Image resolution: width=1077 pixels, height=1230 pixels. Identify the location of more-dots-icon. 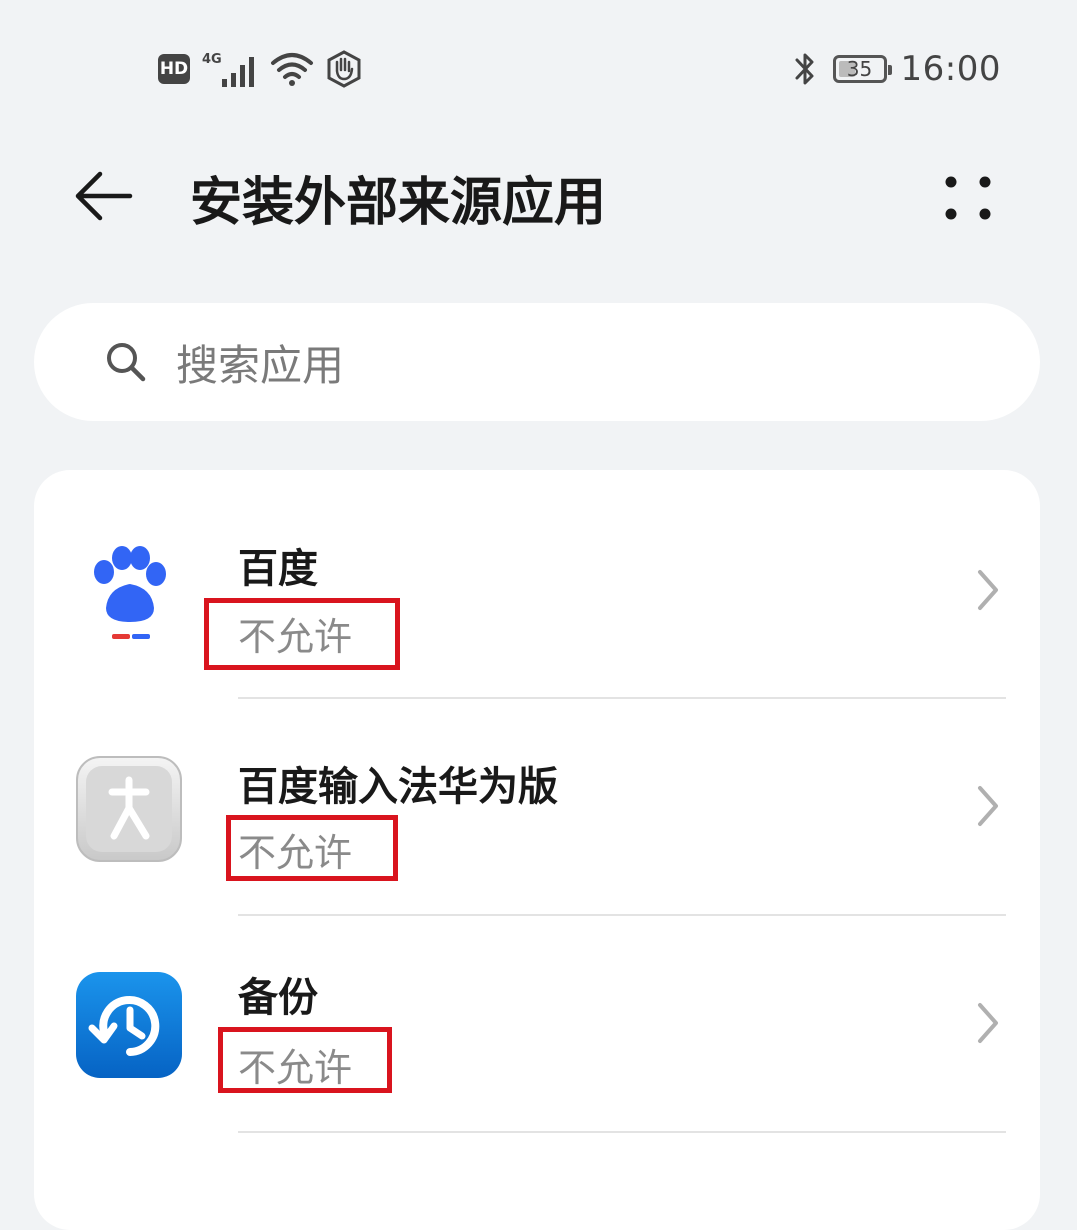
(968, 198).